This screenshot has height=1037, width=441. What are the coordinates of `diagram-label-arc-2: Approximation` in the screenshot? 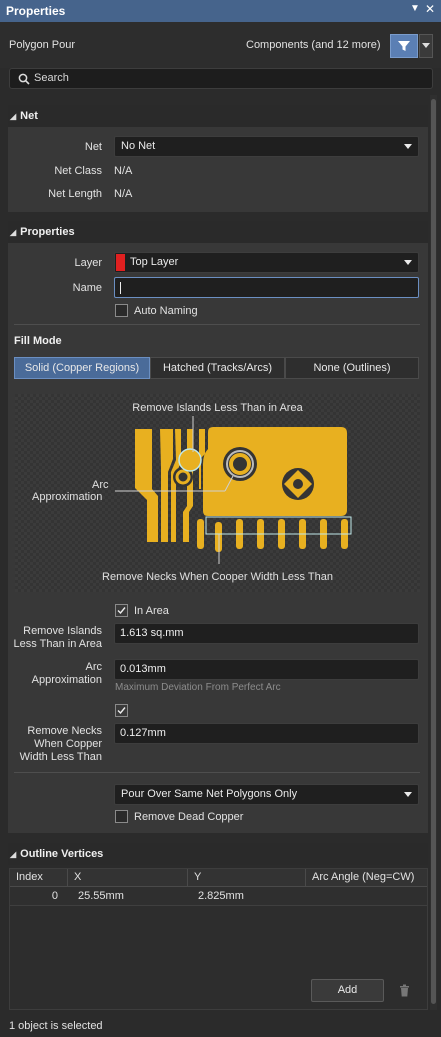 It's located at (67, 497).